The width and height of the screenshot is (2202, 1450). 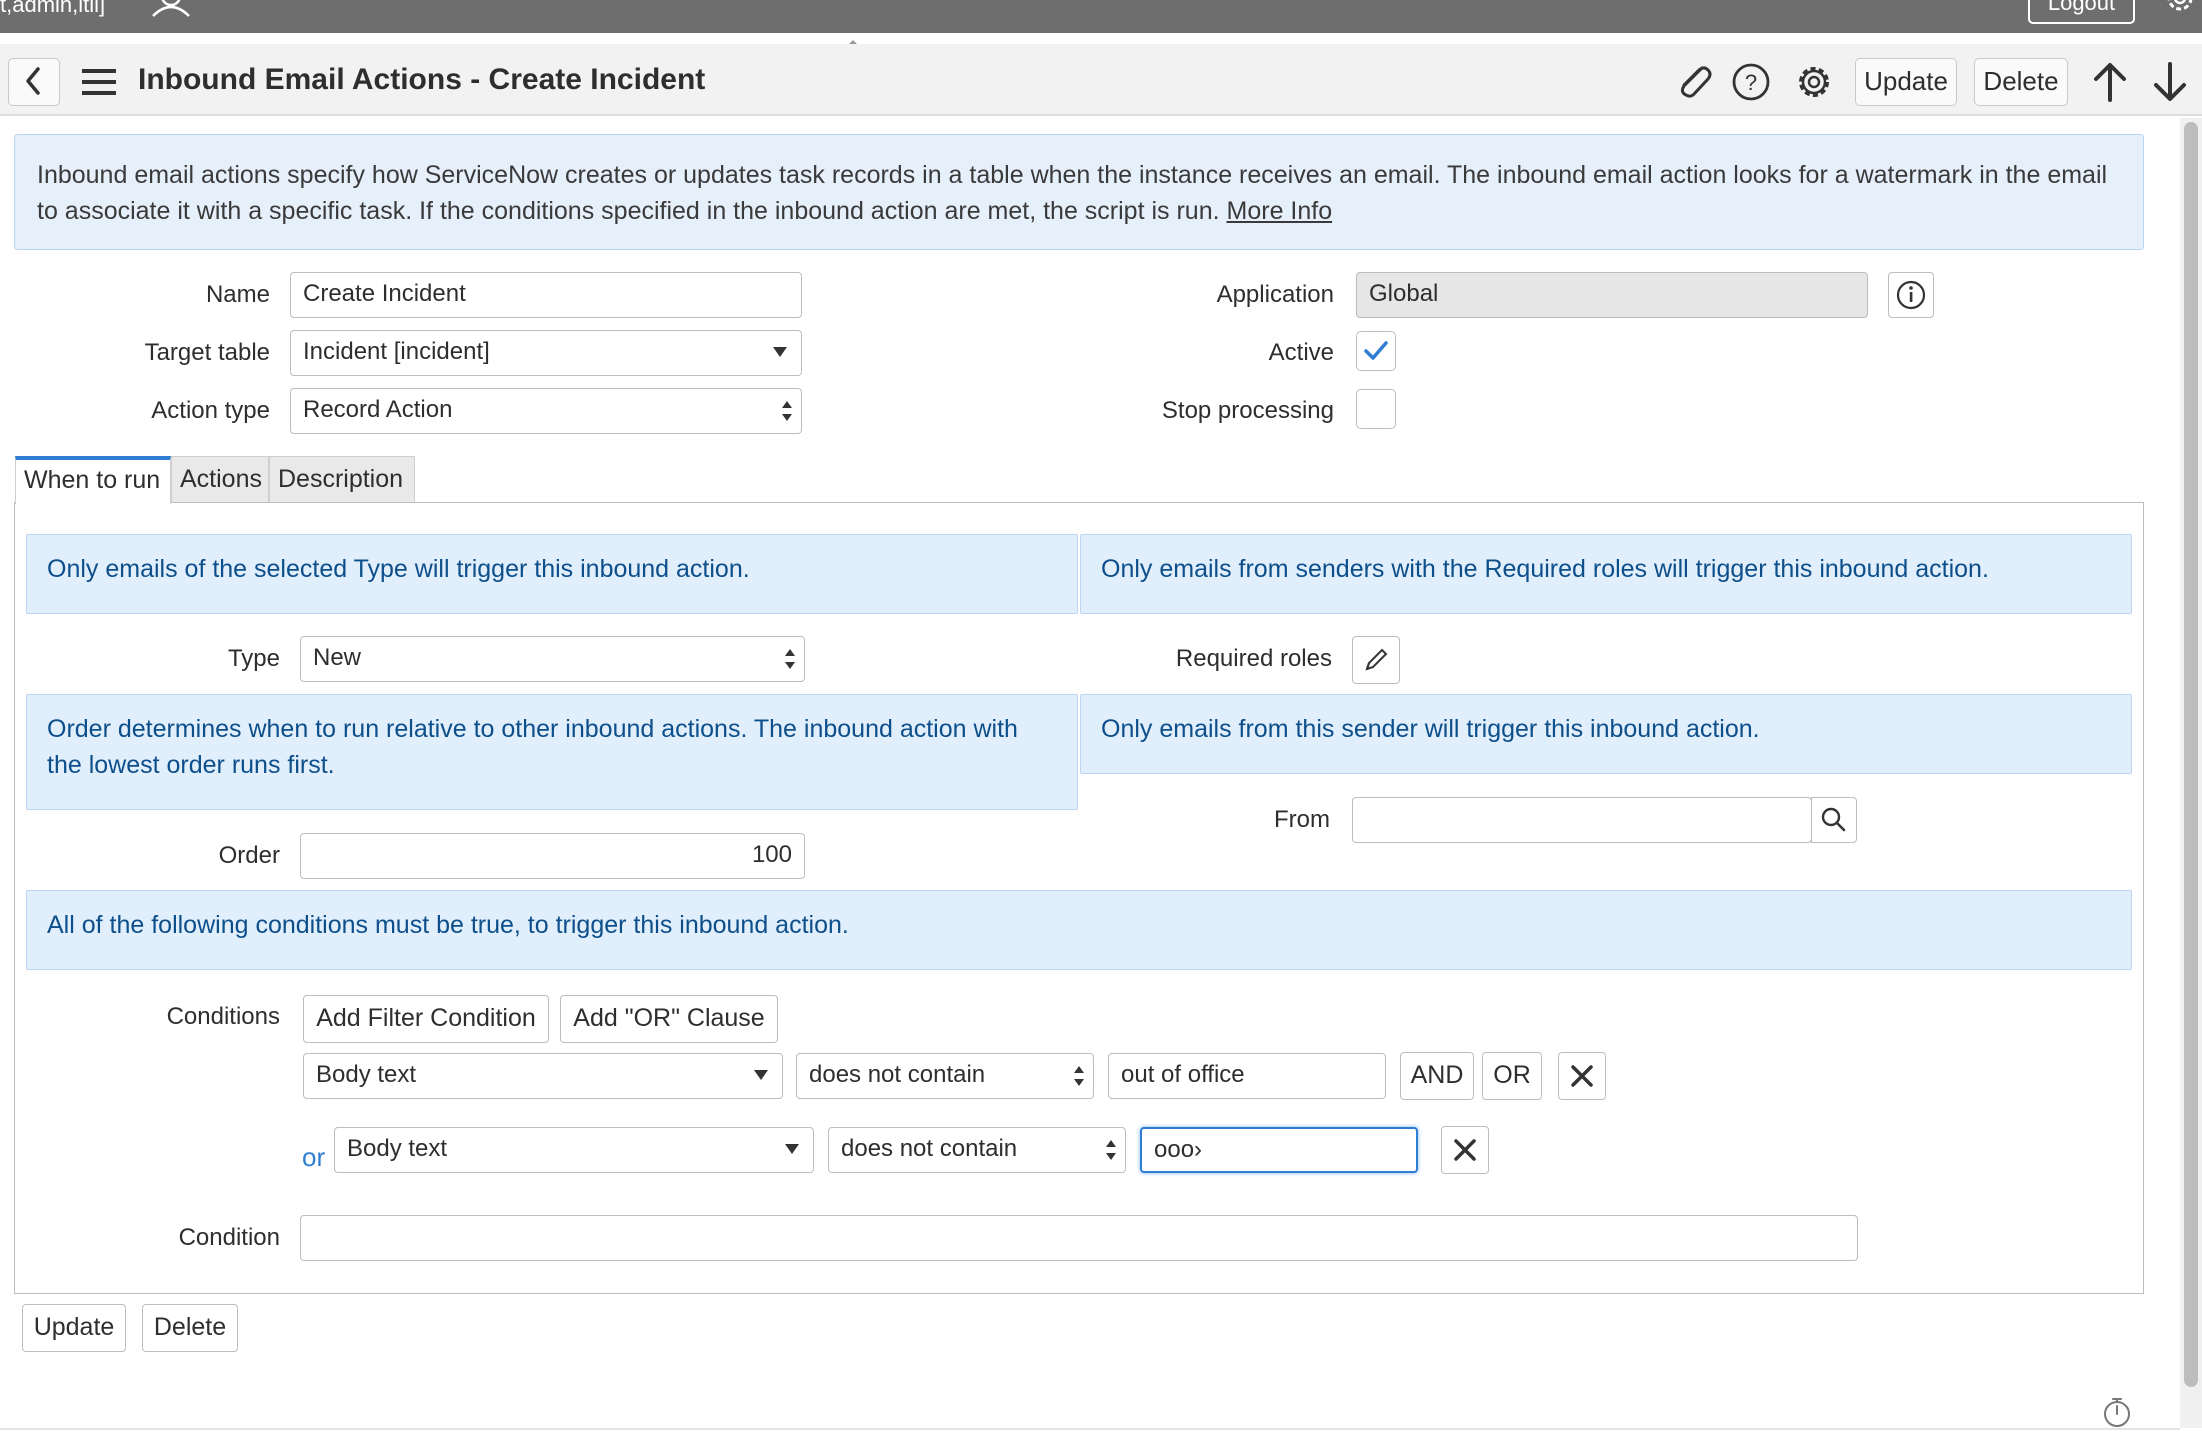 I want to click on target-table-select: Incident [incident], so click(x=546, y=353).